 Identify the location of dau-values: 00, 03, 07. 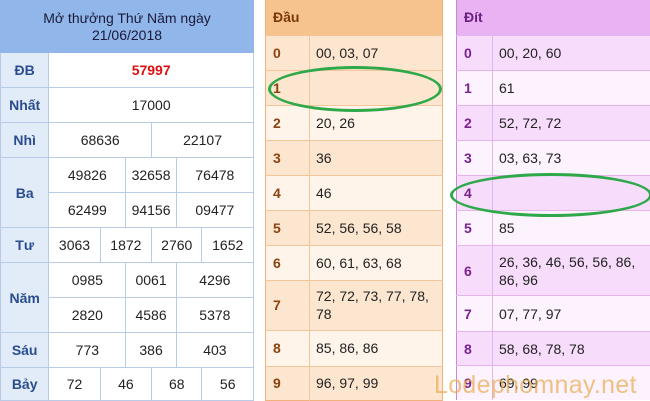
(376, 52).